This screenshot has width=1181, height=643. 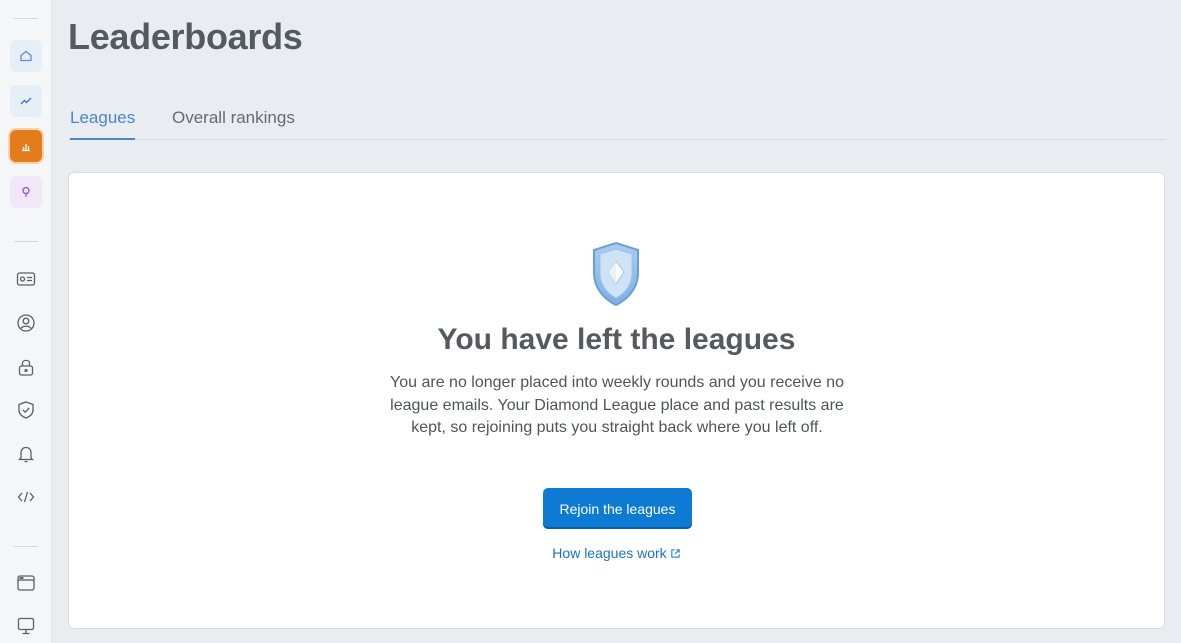 I want to click on home-icon, so click(x=26, y=56).